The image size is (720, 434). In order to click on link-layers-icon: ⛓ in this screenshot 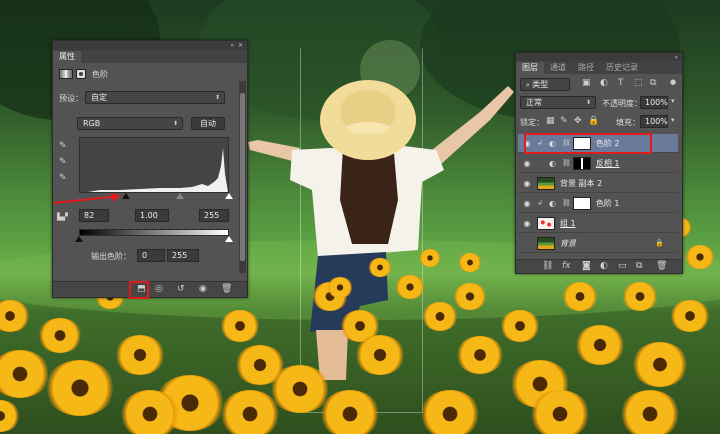, I will do `click(547, 266)`.